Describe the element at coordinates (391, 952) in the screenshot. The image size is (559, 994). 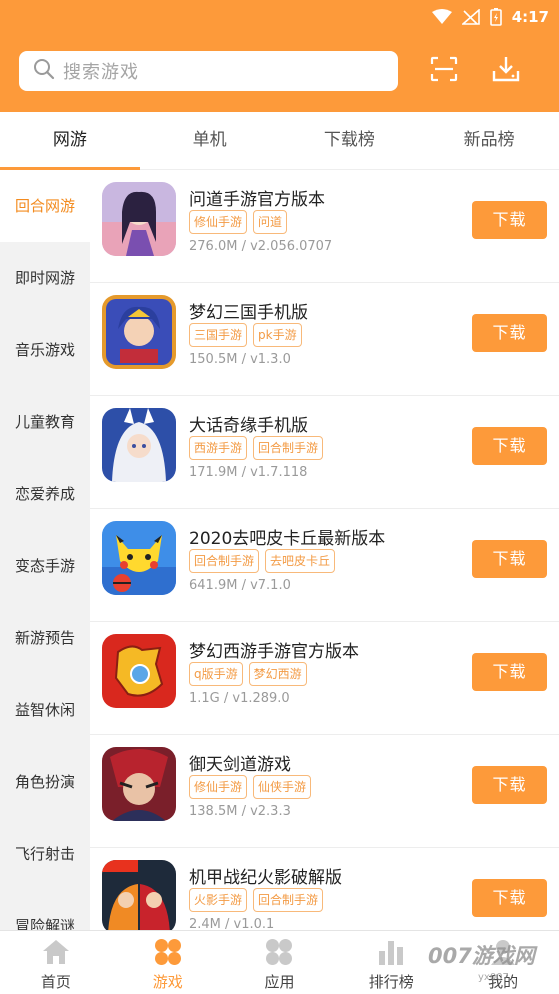
I see `rank-icon` at that location.